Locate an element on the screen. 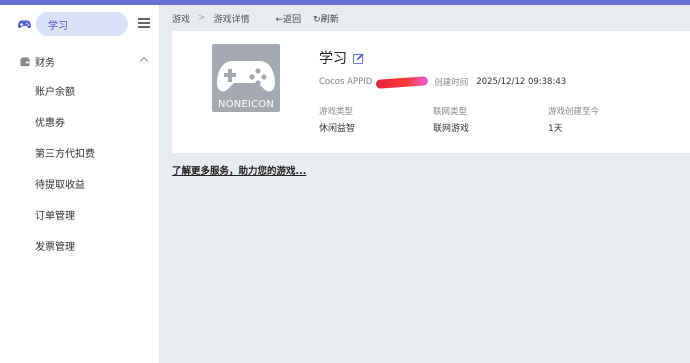  sidebar-item-invoice-management: 发票管理 is located at coordinates (79, 245).